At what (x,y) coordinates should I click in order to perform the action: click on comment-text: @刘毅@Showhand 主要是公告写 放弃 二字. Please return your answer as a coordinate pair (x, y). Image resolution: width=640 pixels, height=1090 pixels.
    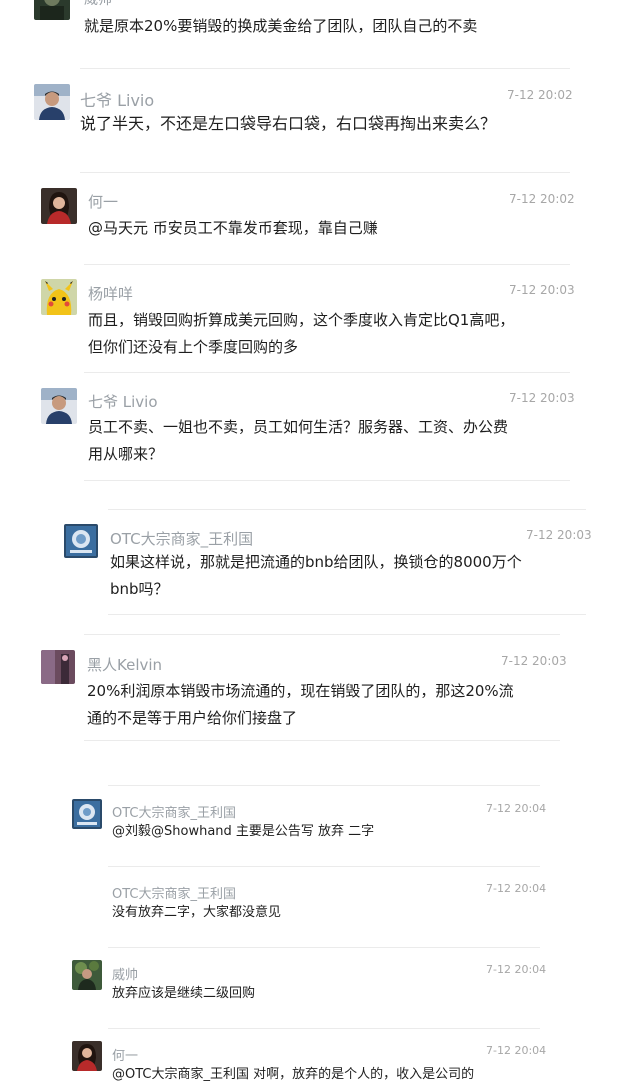
    Looking at the image, I should click on (243, 831).